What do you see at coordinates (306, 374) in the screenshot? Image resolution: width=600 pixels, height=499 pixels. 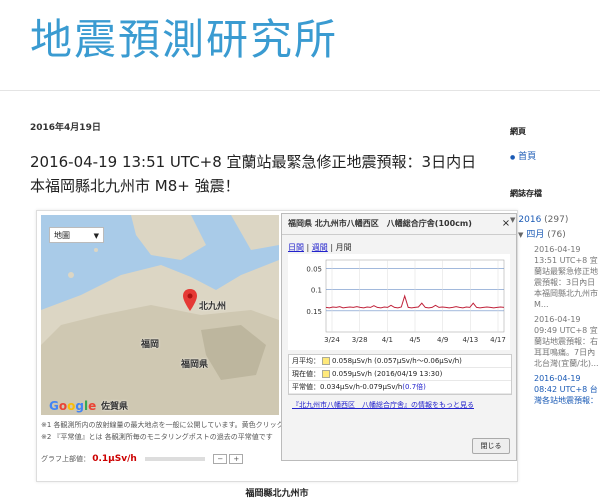 I see `stat-current-label: 現在値：` at bounding box center [306, 374].